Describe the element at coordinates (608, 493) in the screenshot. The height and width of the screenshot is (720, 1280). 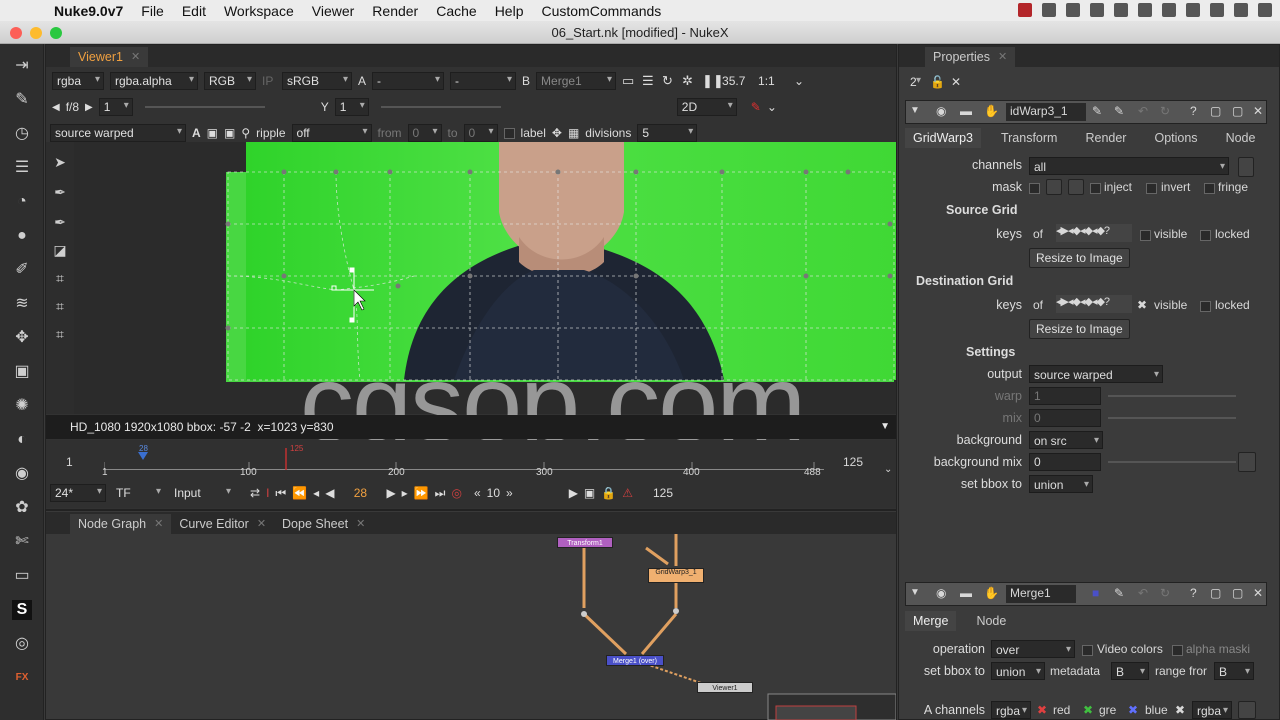
I see `lock-icon: 🔒` at that location.